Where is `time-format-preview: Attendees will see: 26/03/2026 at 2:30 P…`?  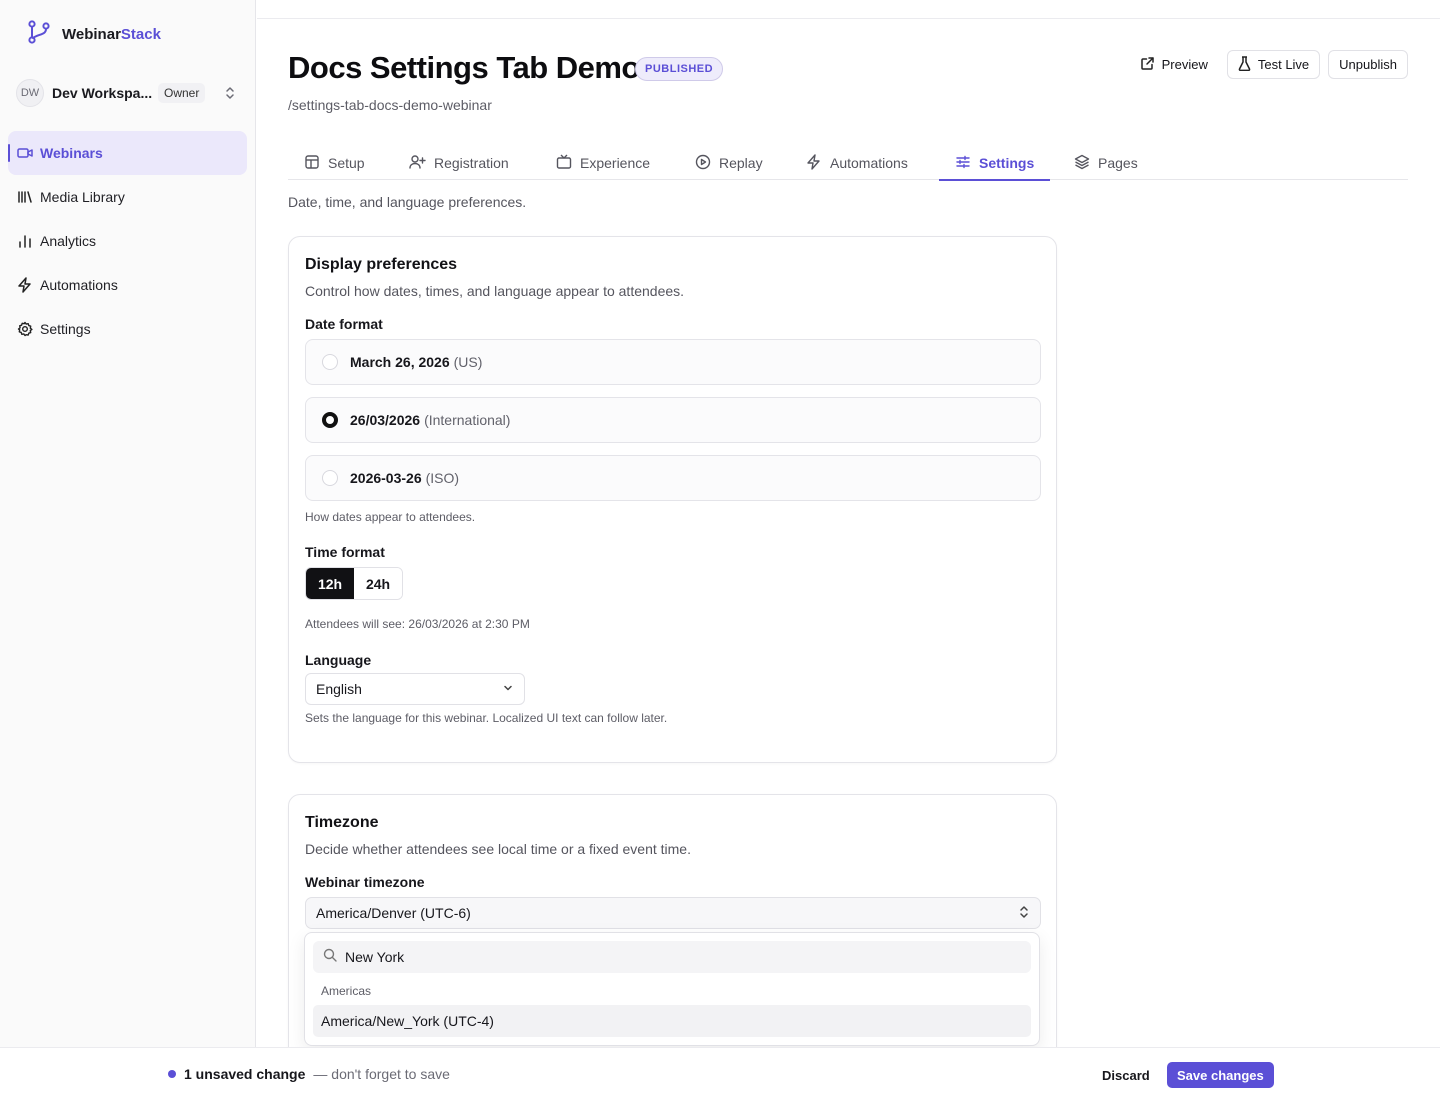
time-format-preview: Attendees will see: 26/03/2026 at 2:30 P… is located at coordinates (417, 624).